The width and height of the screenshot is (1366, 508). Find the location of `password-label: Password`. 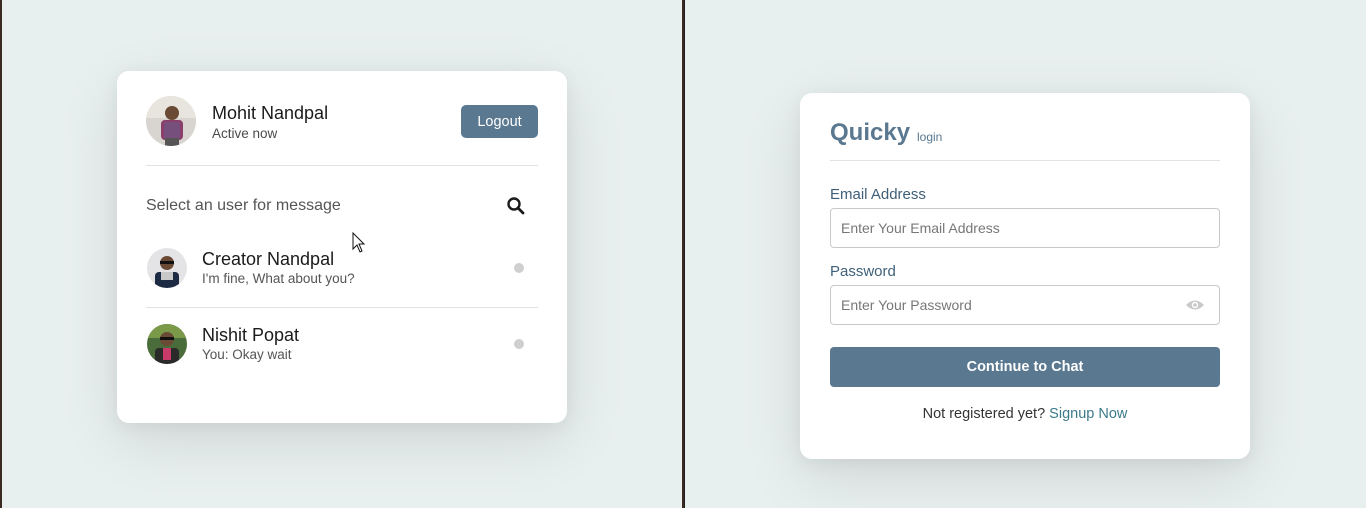

password-label: Password is located at coordinates (863, 271).